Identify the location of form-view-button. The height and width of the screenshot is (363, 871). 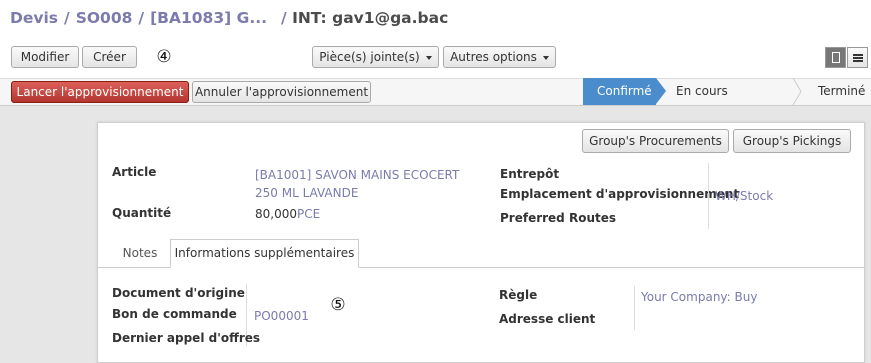
(835, 57).